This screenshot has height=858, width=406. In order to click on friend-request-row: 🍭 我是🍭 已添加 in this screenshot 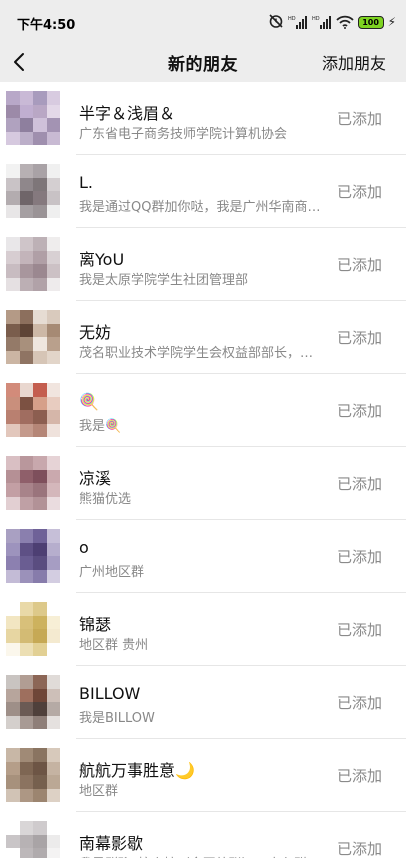, I will do `click(203, 410)`.